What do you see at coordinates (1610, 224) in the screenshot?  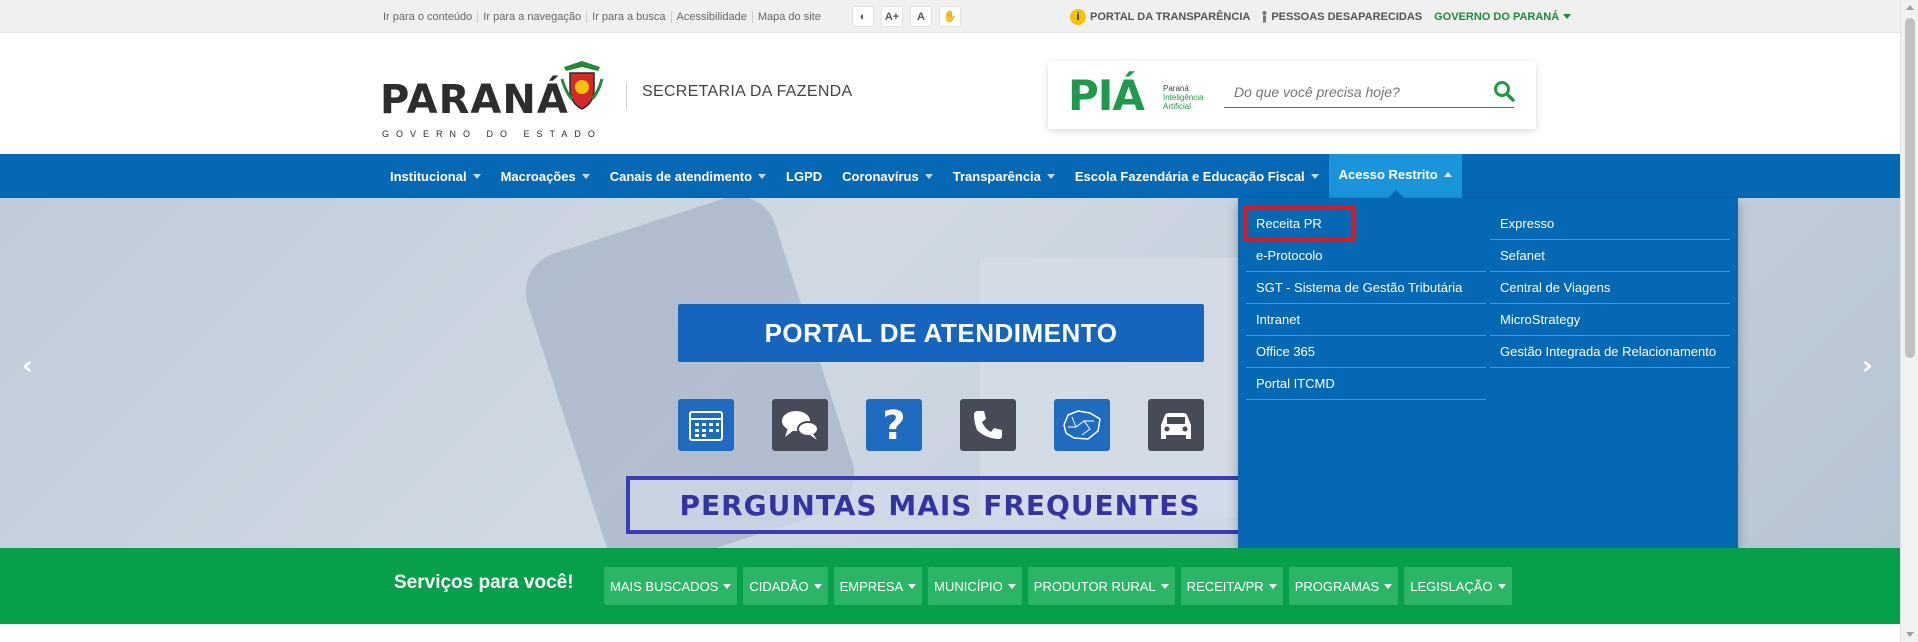 I see `dropdown-item-expresso: Expresso` at bounding box center [1610, 224].